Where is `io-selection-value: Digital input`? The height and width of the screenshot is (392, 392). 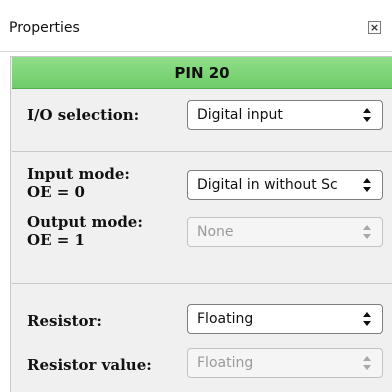
io-selection-value: Digital input is located at coordinates (240, 115).